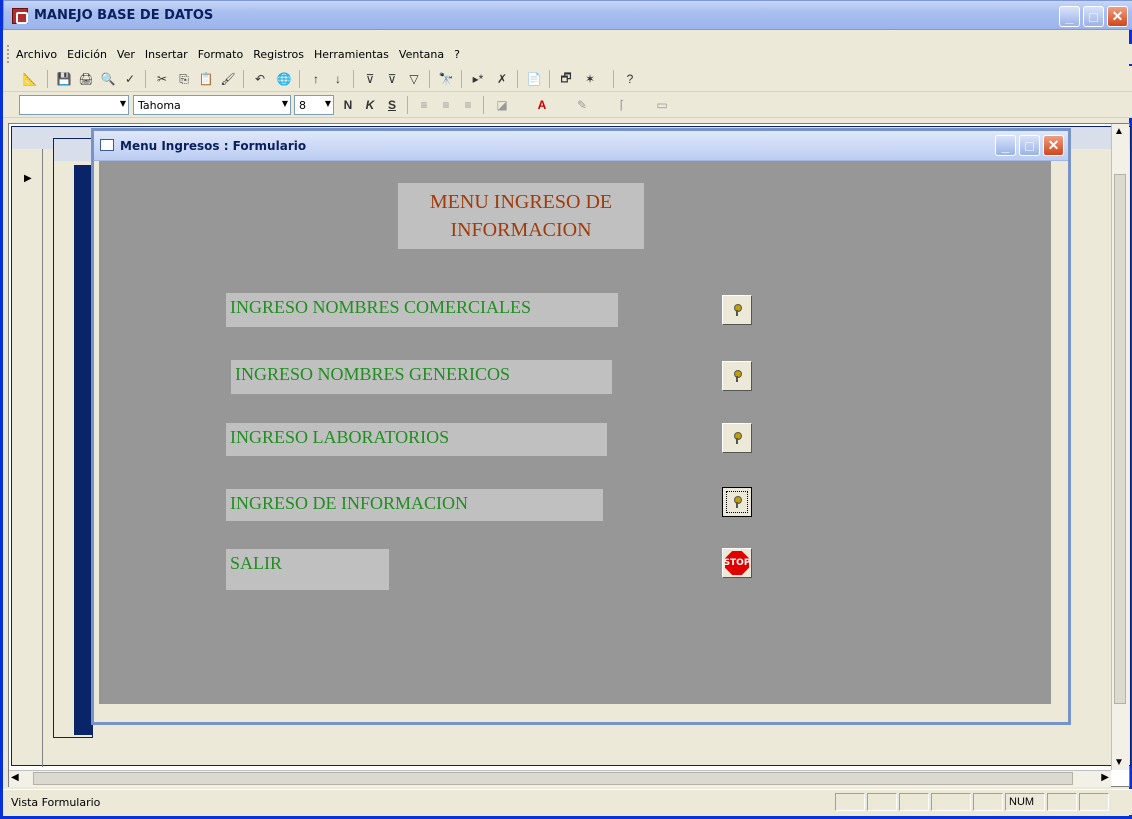 The width and height of the screenshot is (1132, 819). I want to click on menu-registros: Registros, so click(278, 54).